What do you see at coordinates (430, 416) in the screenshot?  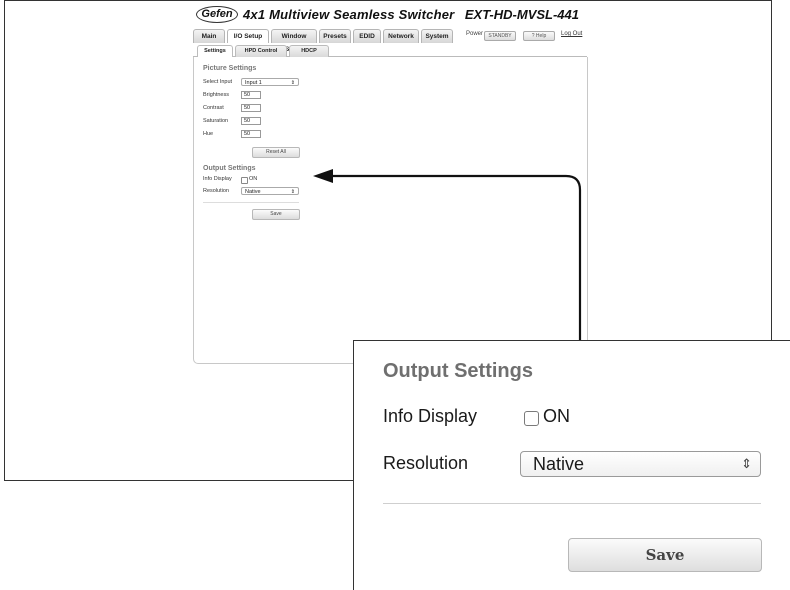 I see `info-display-label: Info Display` at bounding box center [430, 416].